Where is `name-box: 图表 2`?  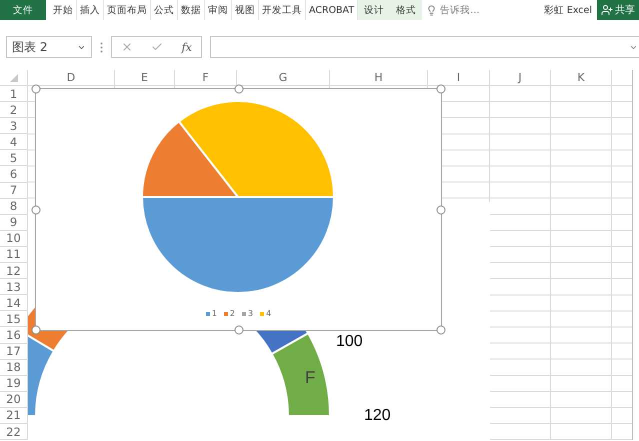 name-box: 图表 2 is located at coordinates (49, 47).